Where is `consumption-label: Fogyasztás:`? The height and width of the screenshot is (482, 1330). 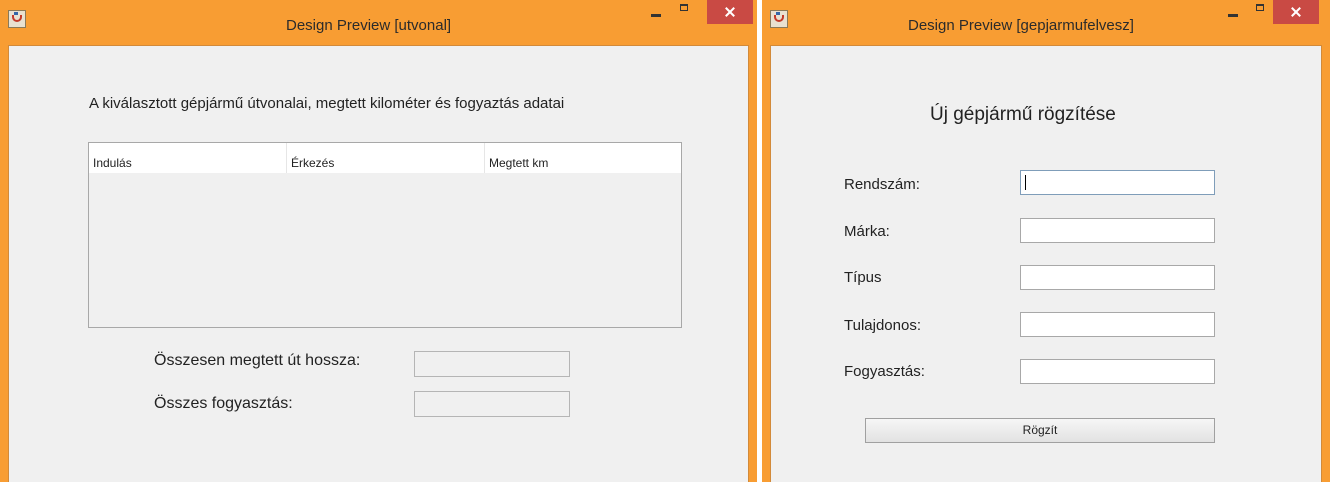 consumption-label: Fogyasztás: is located at coordinates (884, 371).